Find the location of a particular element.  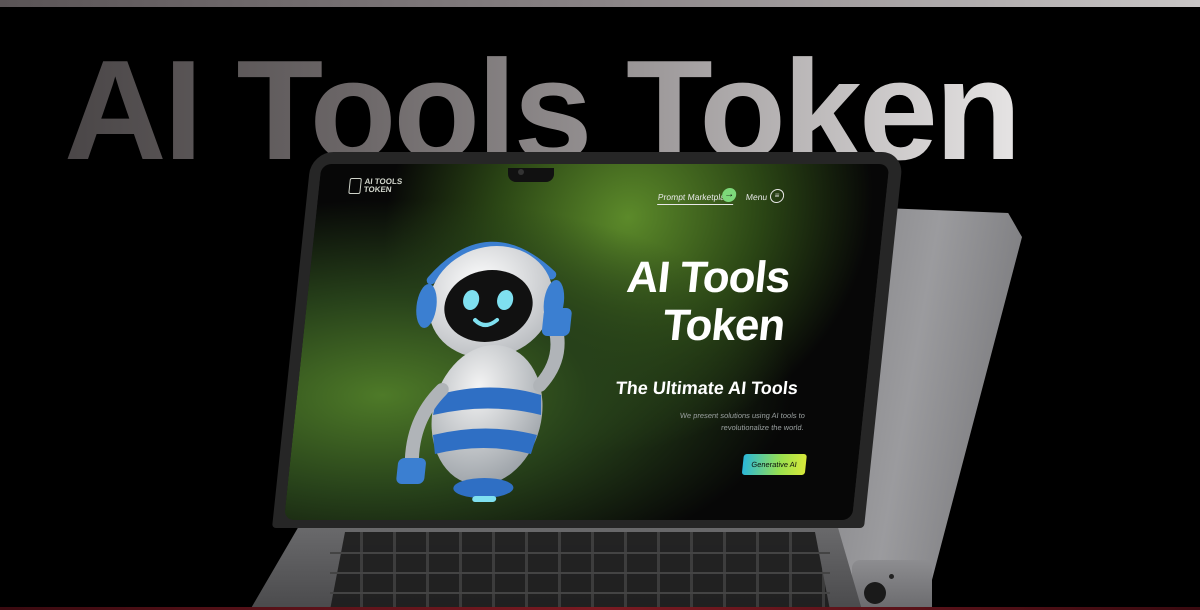

top-gradient-bar is located at coordinates (600, 3).